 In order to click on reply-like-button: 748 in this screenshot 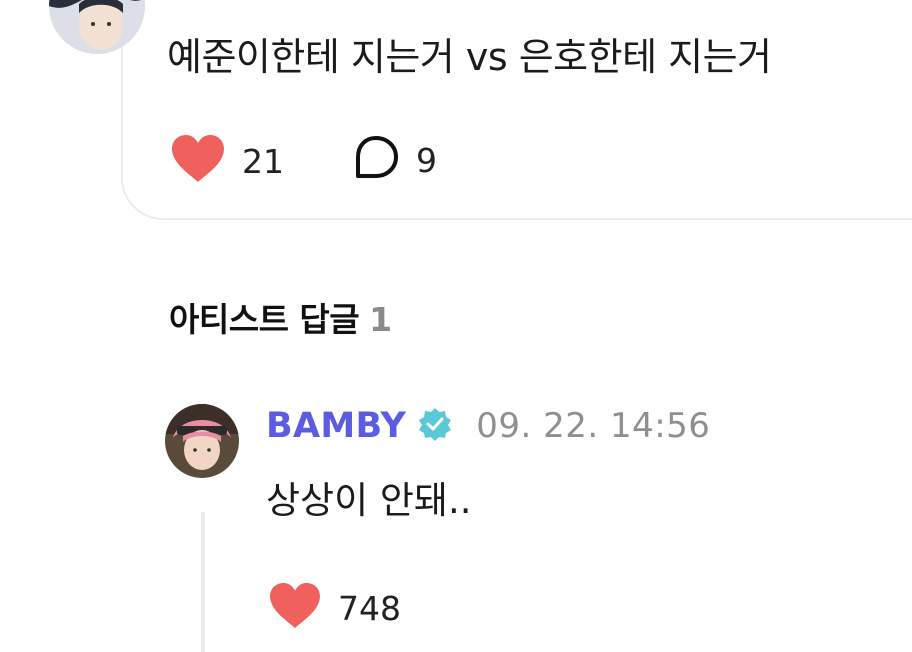, I will do `click(334, 608)`.